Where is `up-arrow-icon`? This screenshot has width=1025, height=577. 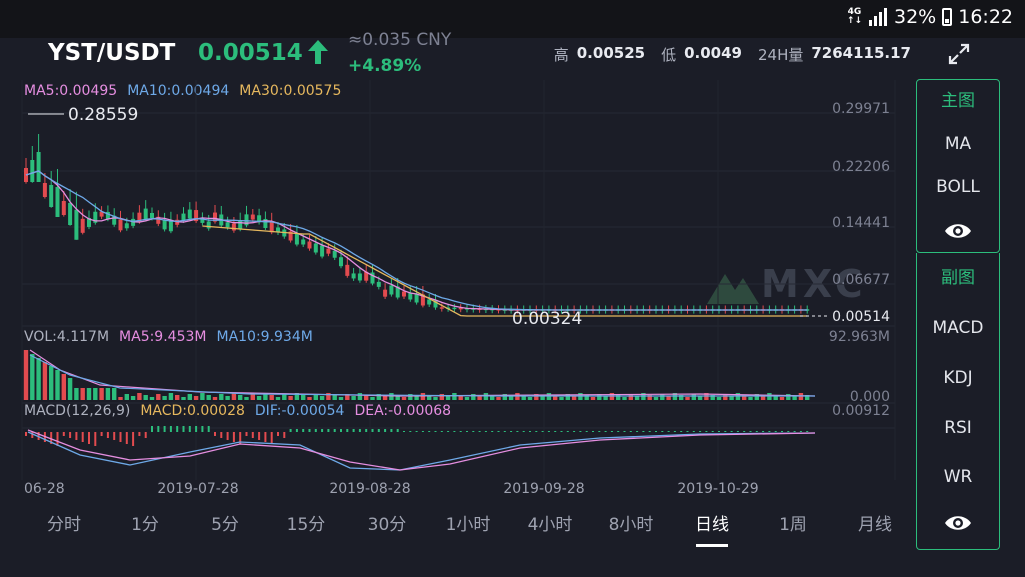
up-arrow-icon is located at coordinates (318, 52).